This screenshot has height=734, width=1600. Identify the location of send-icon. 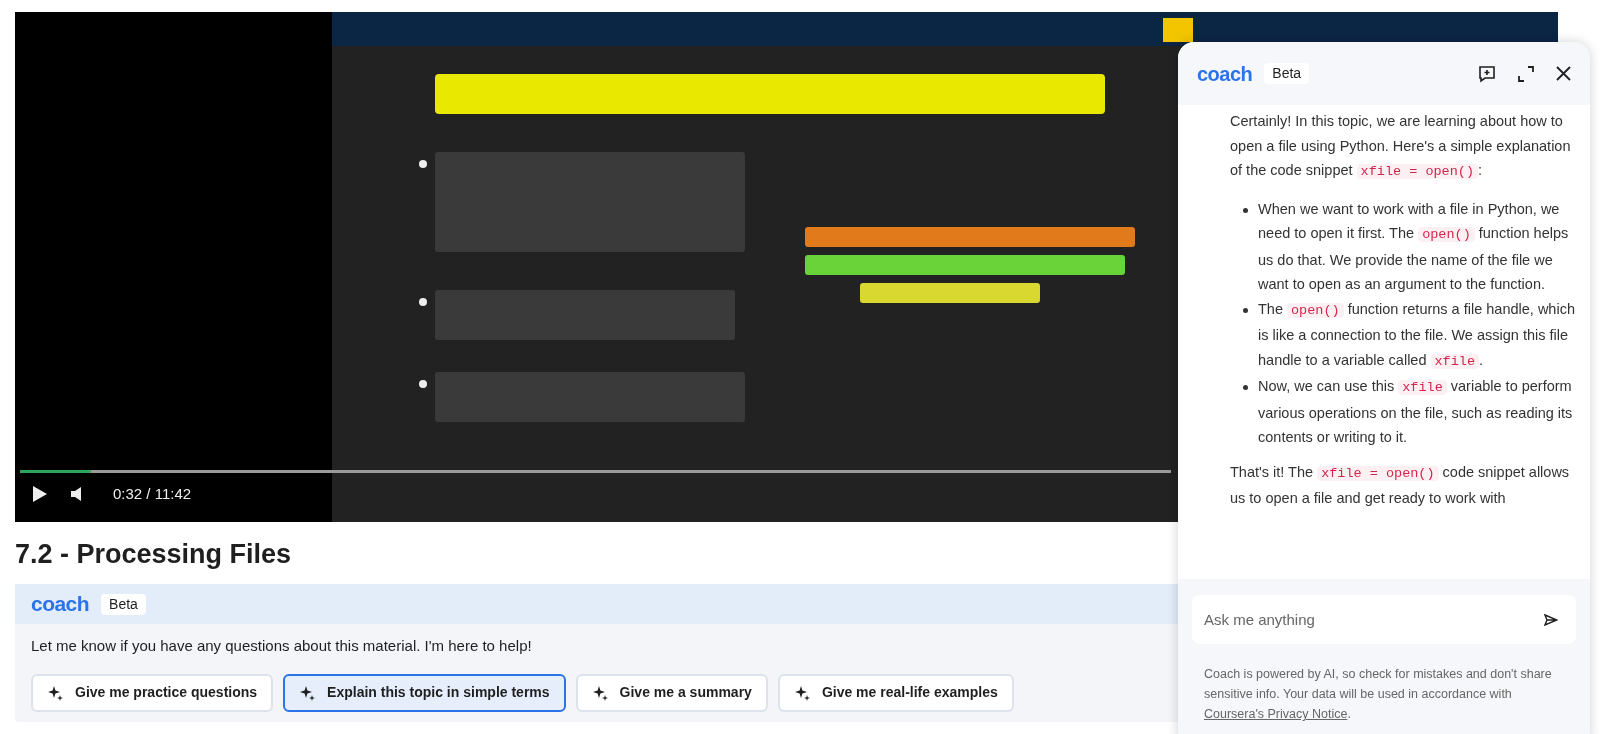
(1551, 620).